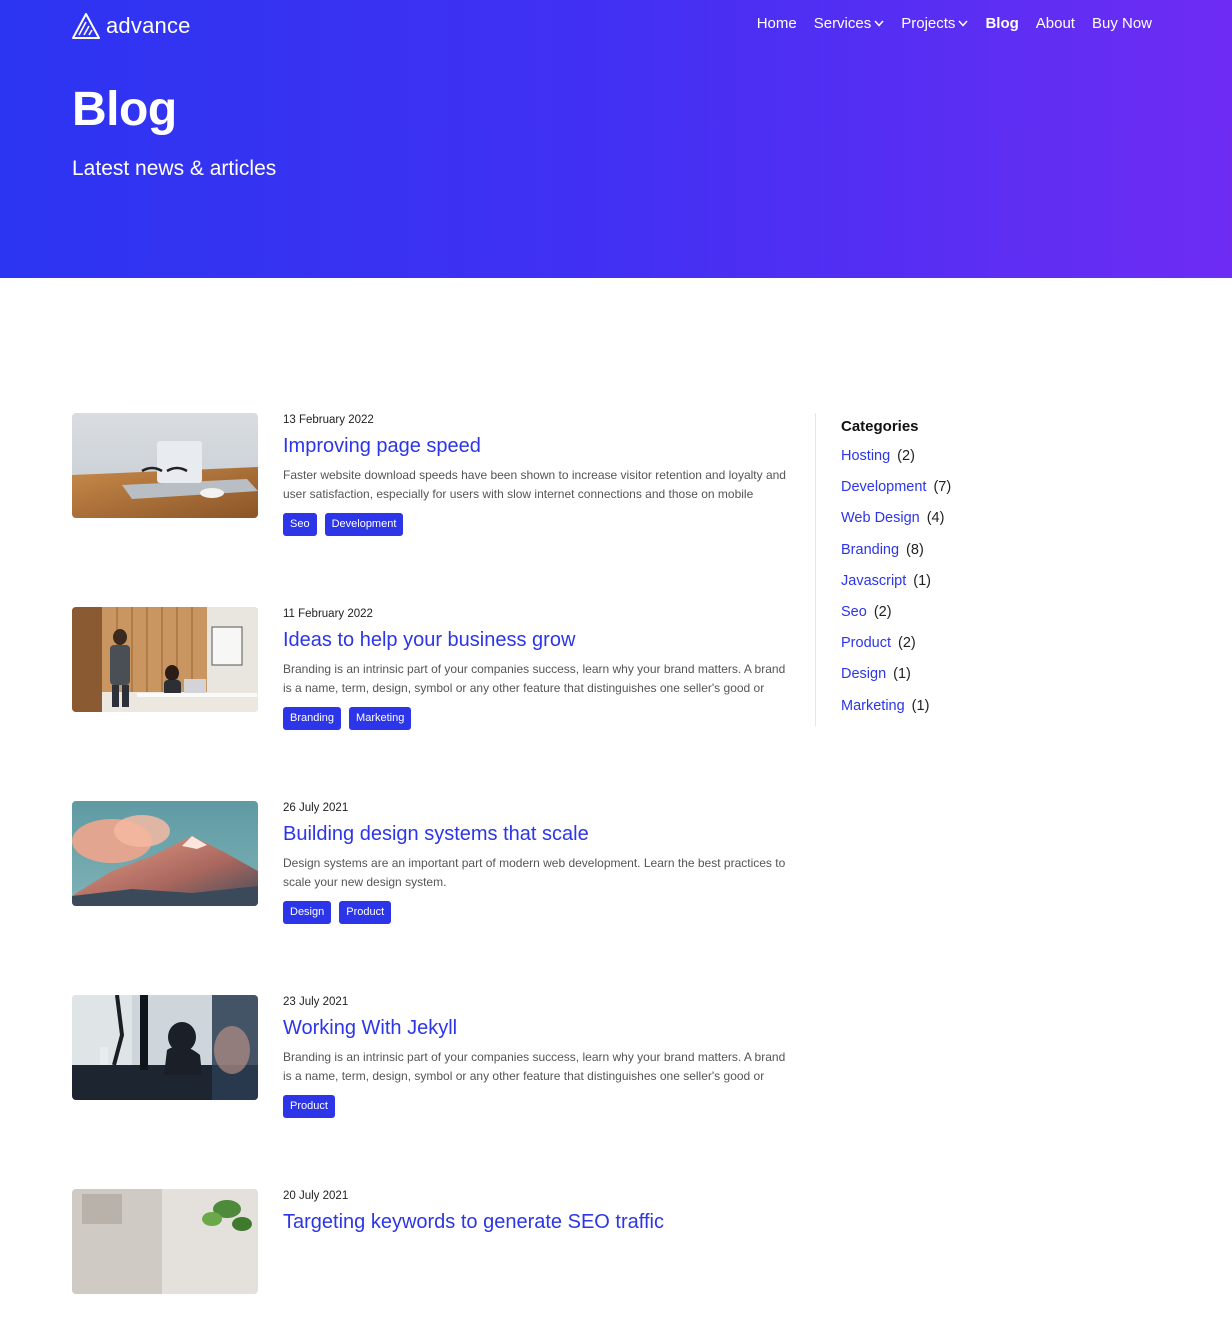 The image size is (1232, 1319). Describe the element at coordinates (316, 1002) in the screenshot. I see `post-date: 23 July 2021` at that location.